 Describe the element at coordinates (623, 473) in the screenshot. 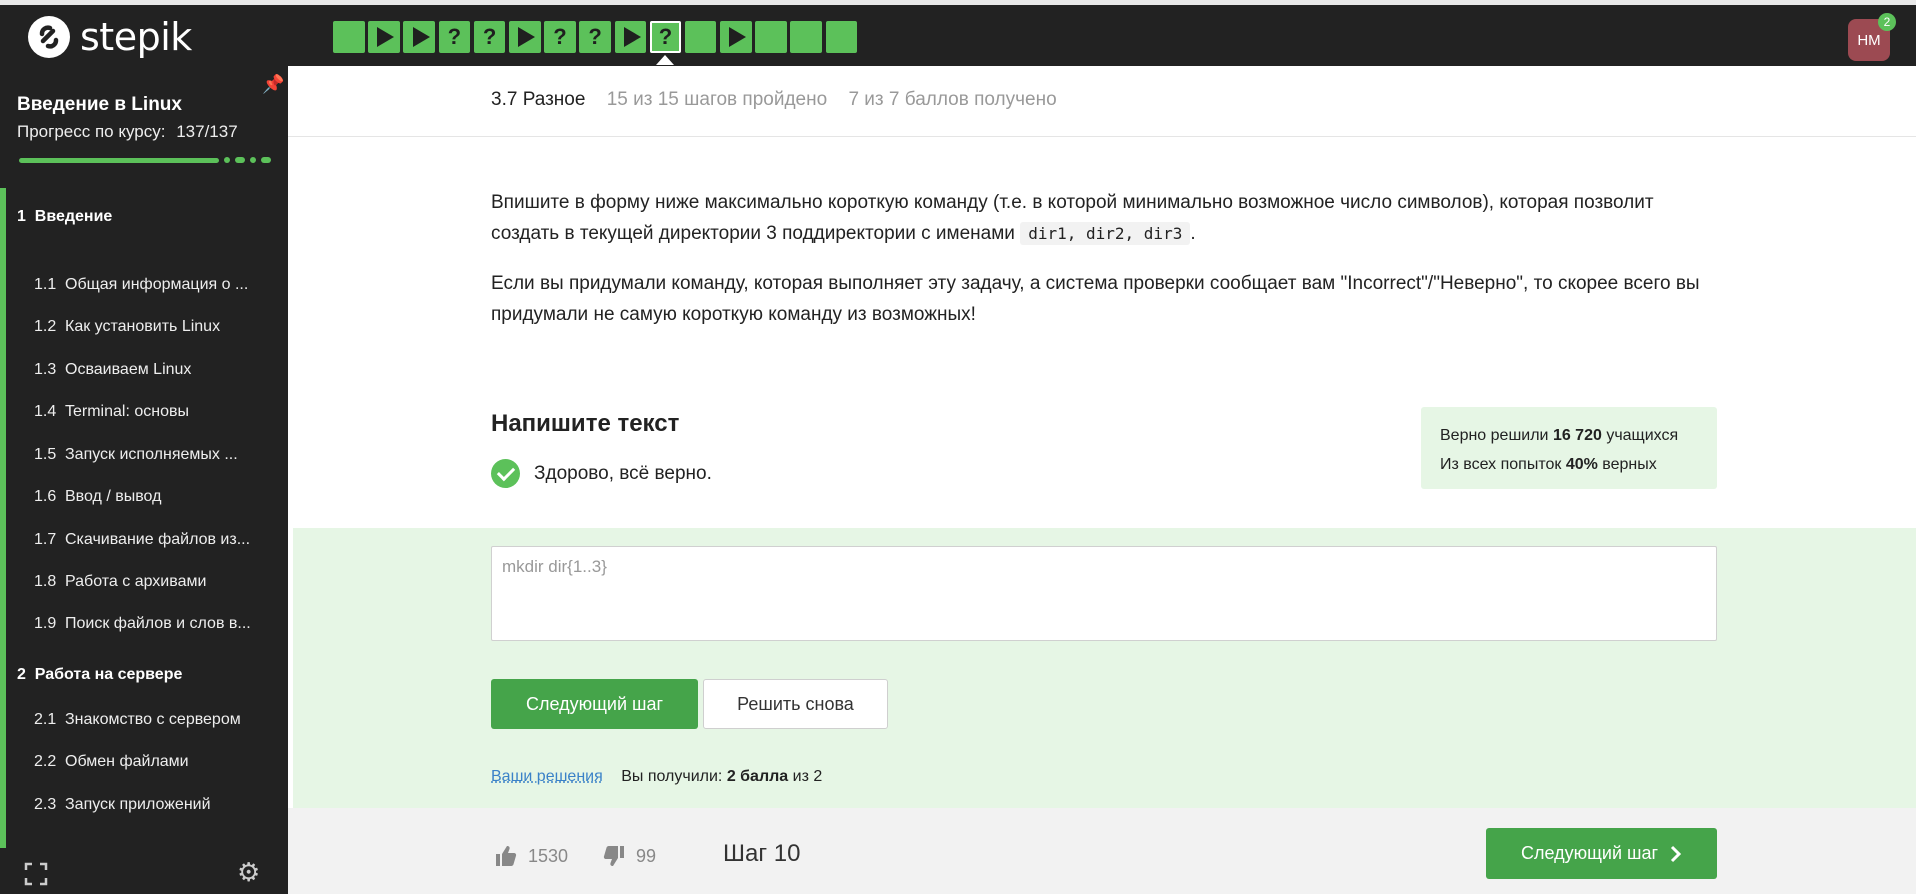

I see `correct-text: Здорово, всё верно.` at that location.